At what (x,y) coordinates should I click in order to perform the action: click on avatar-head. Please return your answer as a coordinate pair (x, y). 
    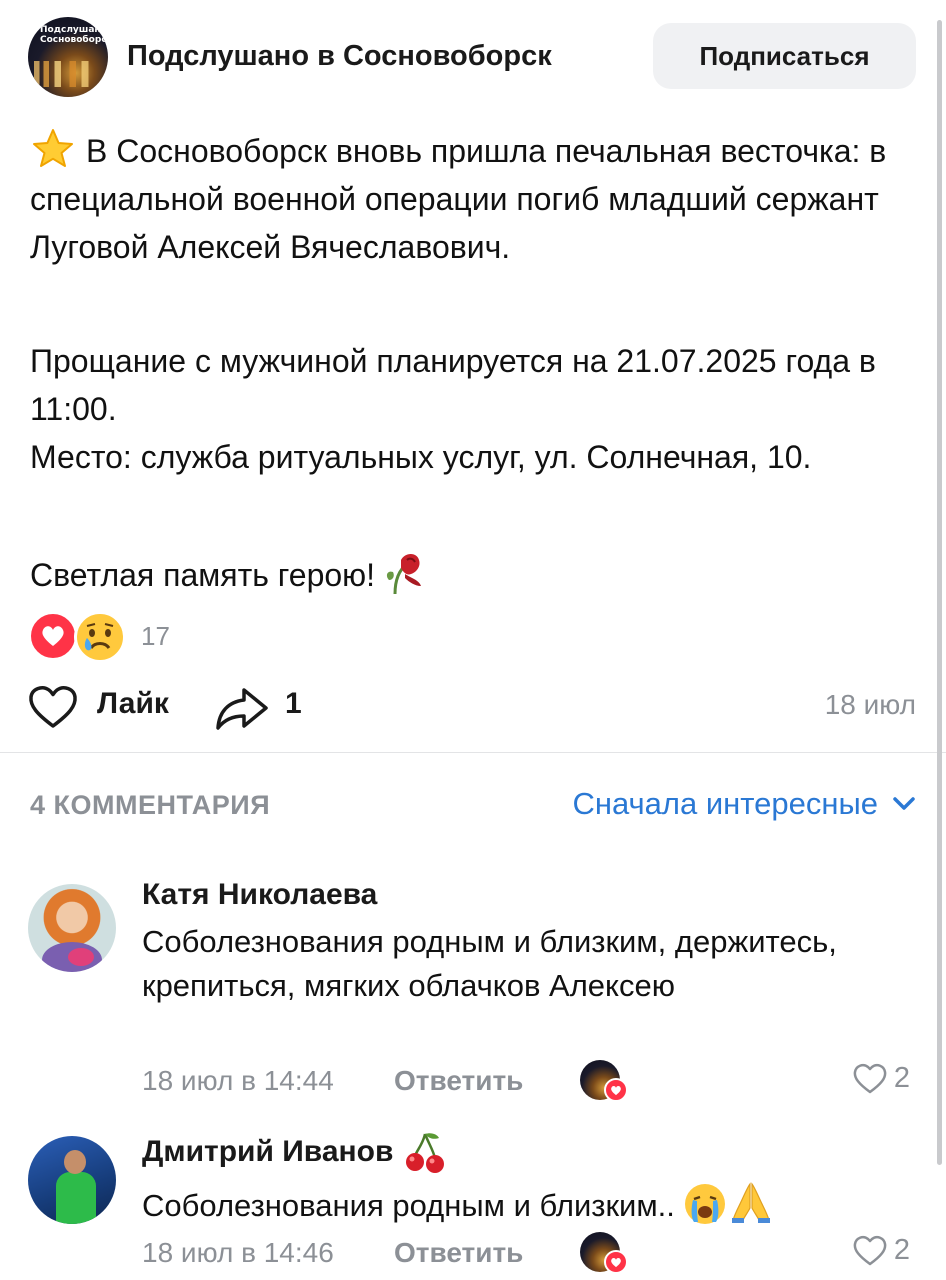
    Looking at the image, I should click on (75, 1162).